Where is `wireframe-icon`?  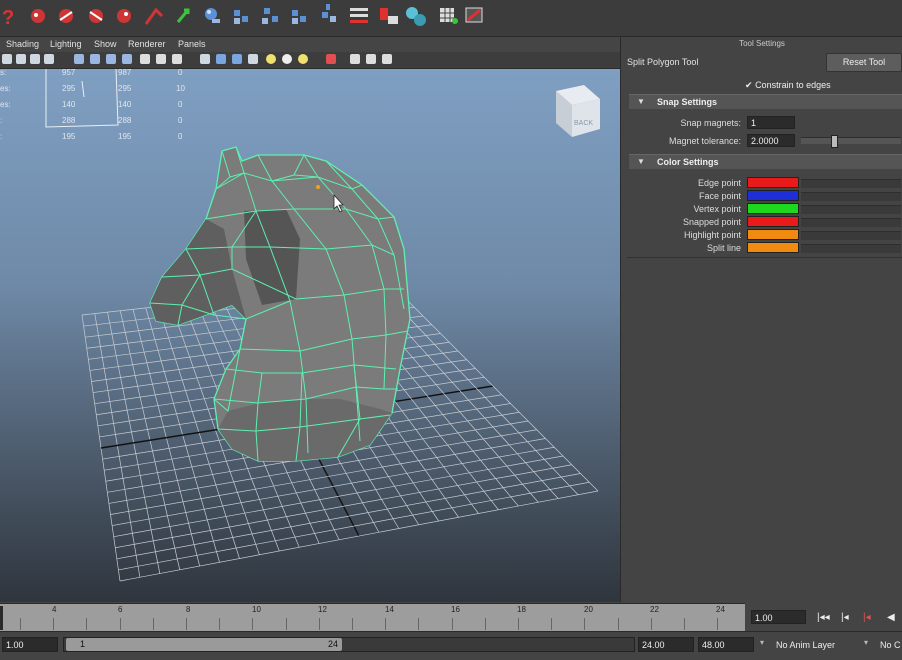 wireframe-icon is located at coordinates (205, 59).